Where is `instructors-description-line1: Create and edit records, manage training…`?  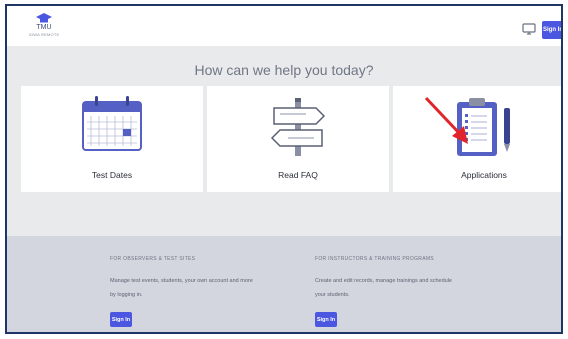 instructors-description-line1: Create and edit records, manage training… is located at coordinates (383, 281).